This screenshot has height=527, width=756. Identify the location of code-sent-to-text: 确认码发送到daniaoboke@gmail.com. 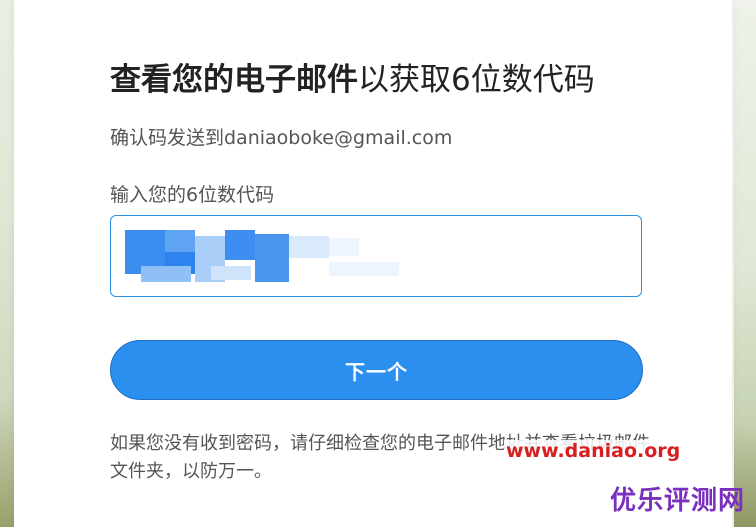
(281, 138).